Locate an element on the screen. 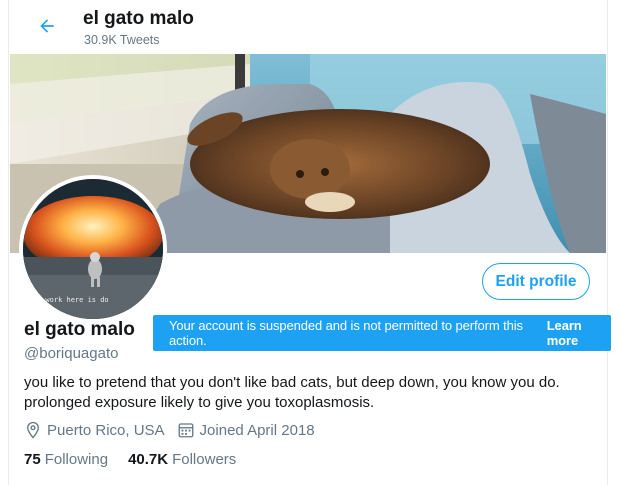 The height and width of the screenshot is (485, 623). followers-label: Followers is located at coordinates (204, 459).